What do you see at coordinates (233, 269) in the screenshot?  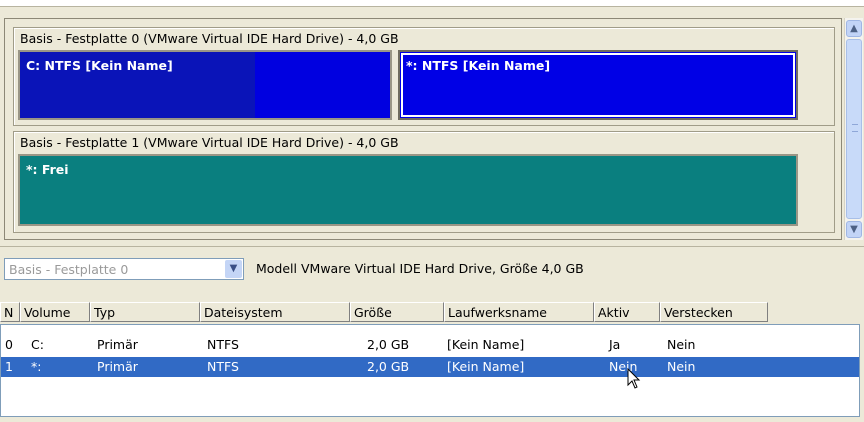 I see `chevron-down-icon: ▼` at bounding box center [233, 269].